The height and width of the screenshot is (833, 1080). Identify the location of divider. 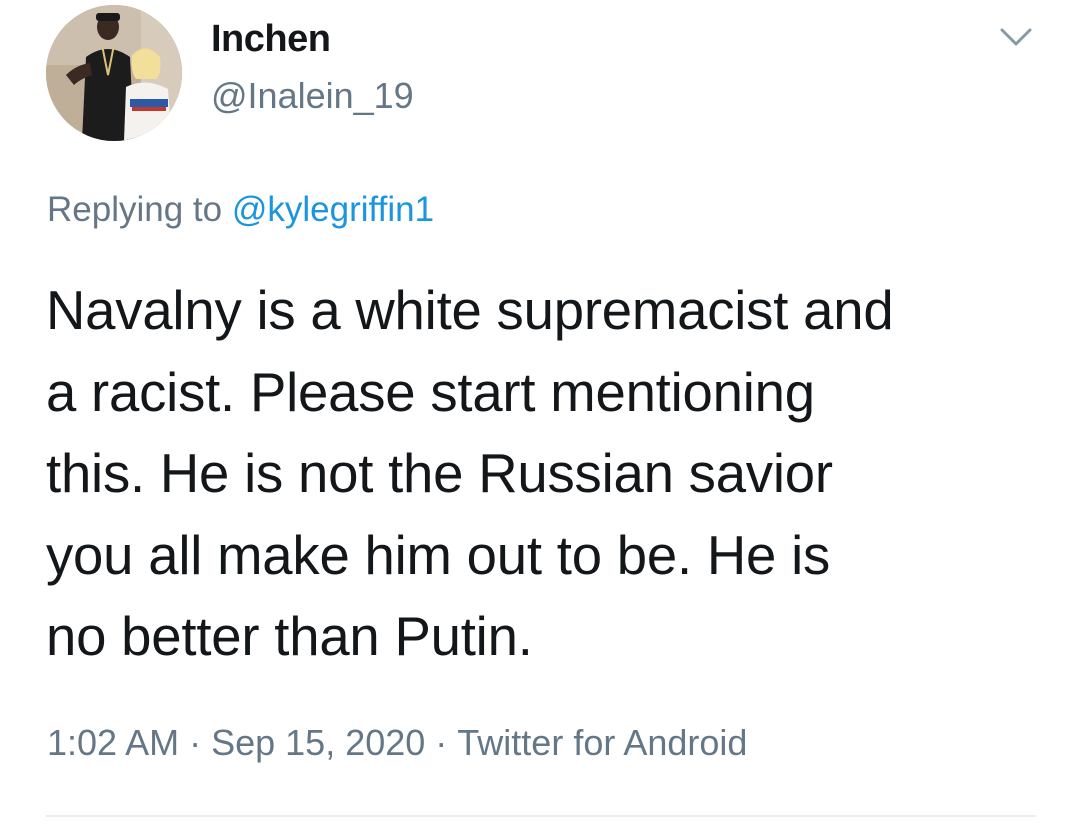
(541, 816).